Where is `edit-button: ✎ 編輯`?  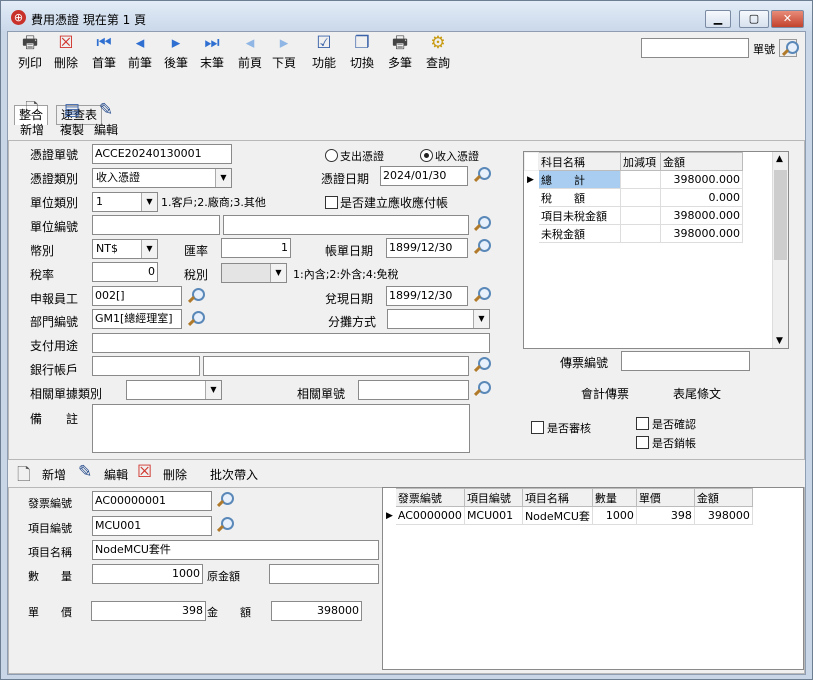 edit-button: ✎ 編輯 is located at coordinates (106, 119).